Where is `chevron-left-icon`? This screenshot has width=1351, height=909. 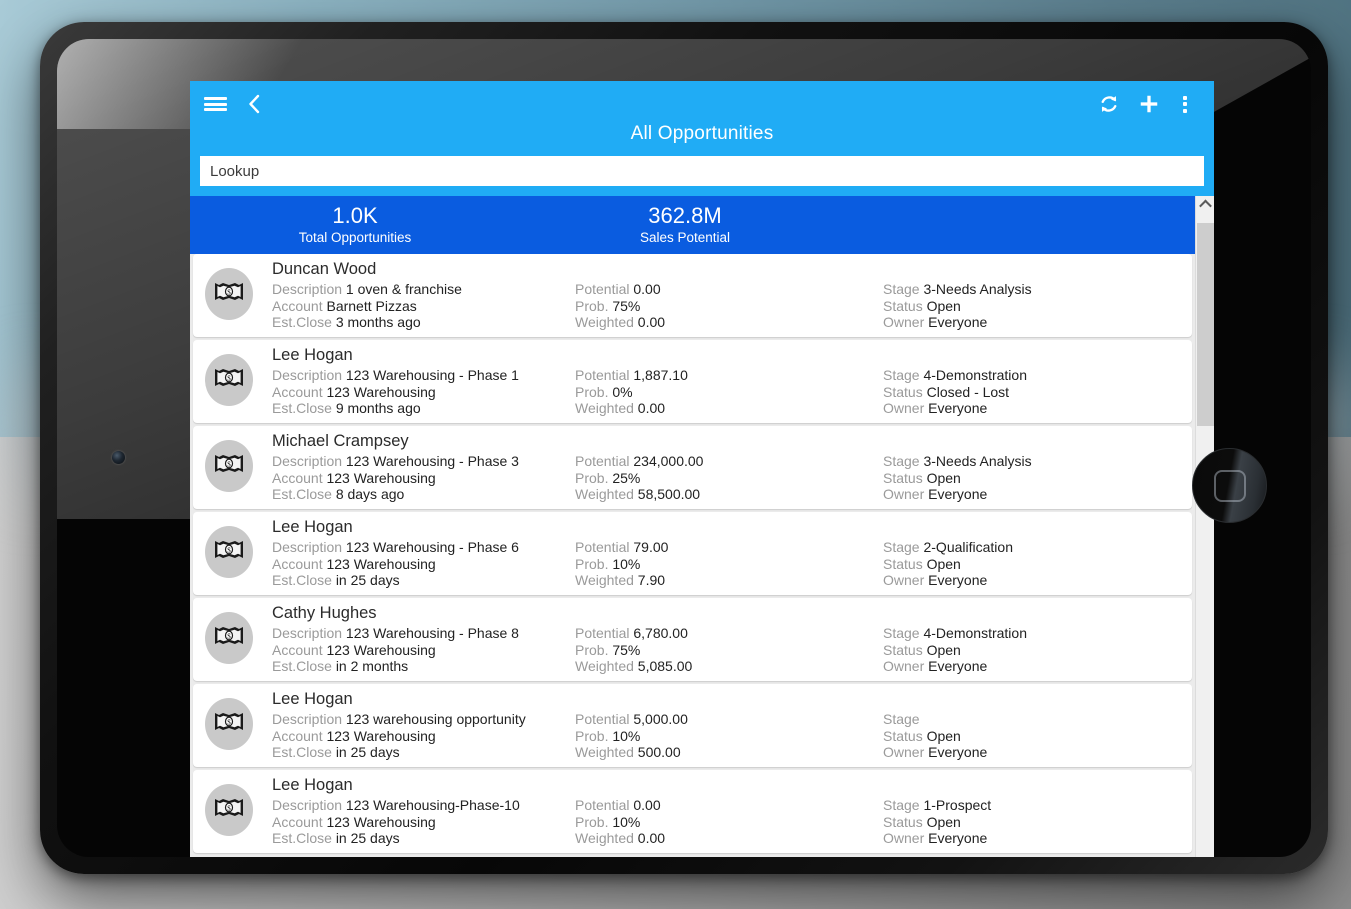
chevron-left-icon is located at coordinates (254, 104).